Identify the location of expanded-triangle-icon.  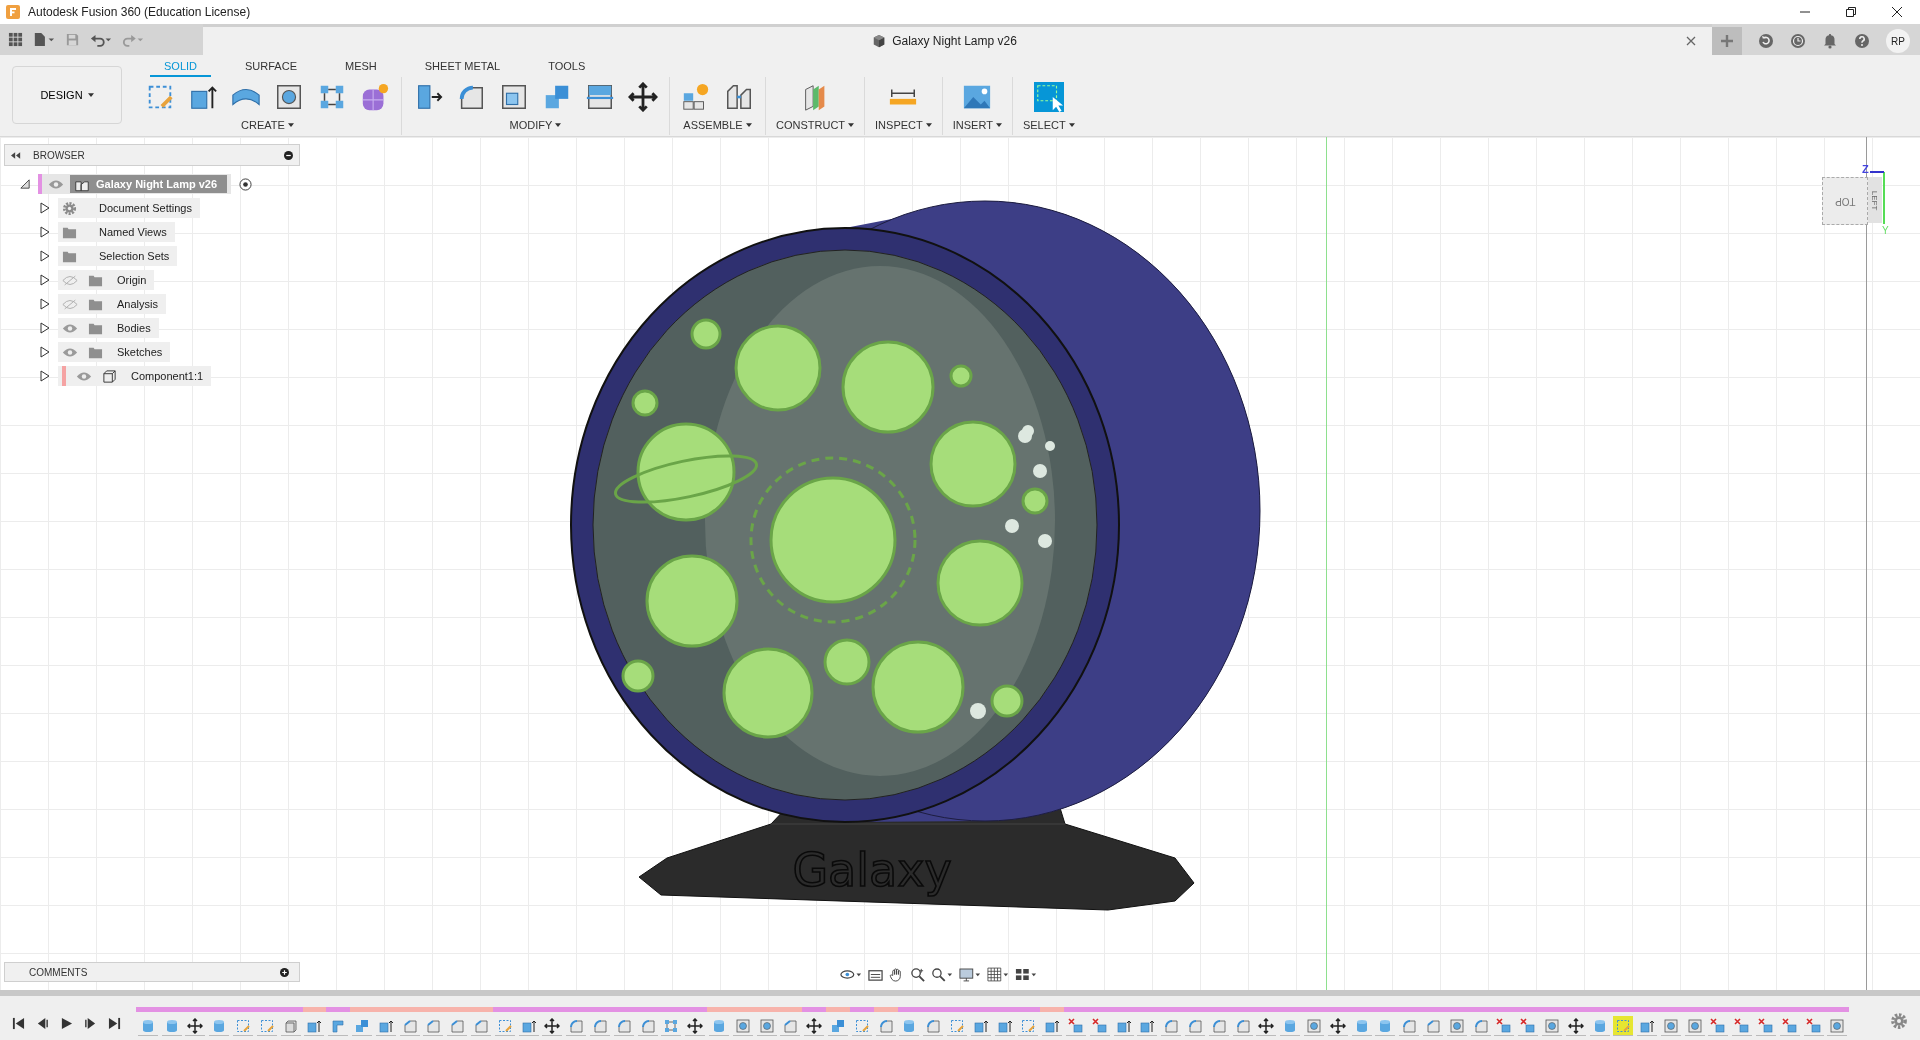
(25, 184).